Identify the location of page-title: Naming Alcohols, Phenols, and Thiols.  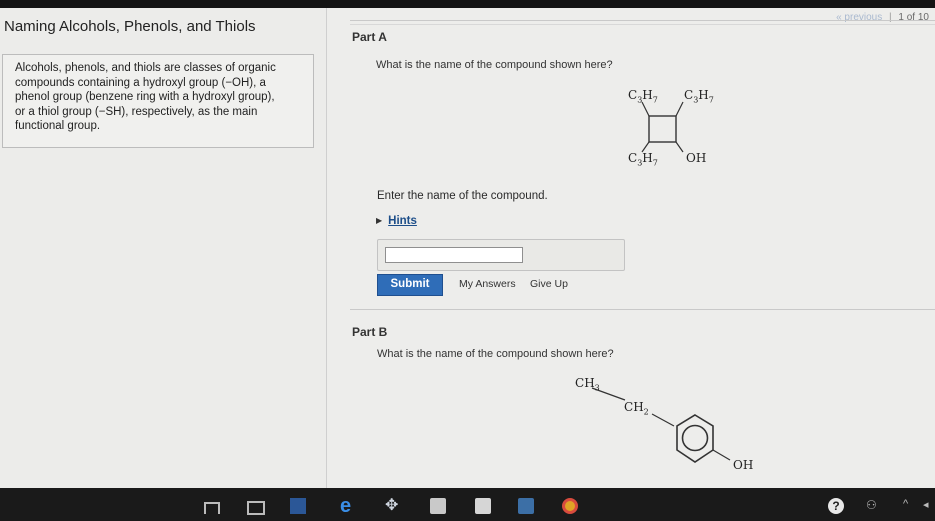
(130, 26).